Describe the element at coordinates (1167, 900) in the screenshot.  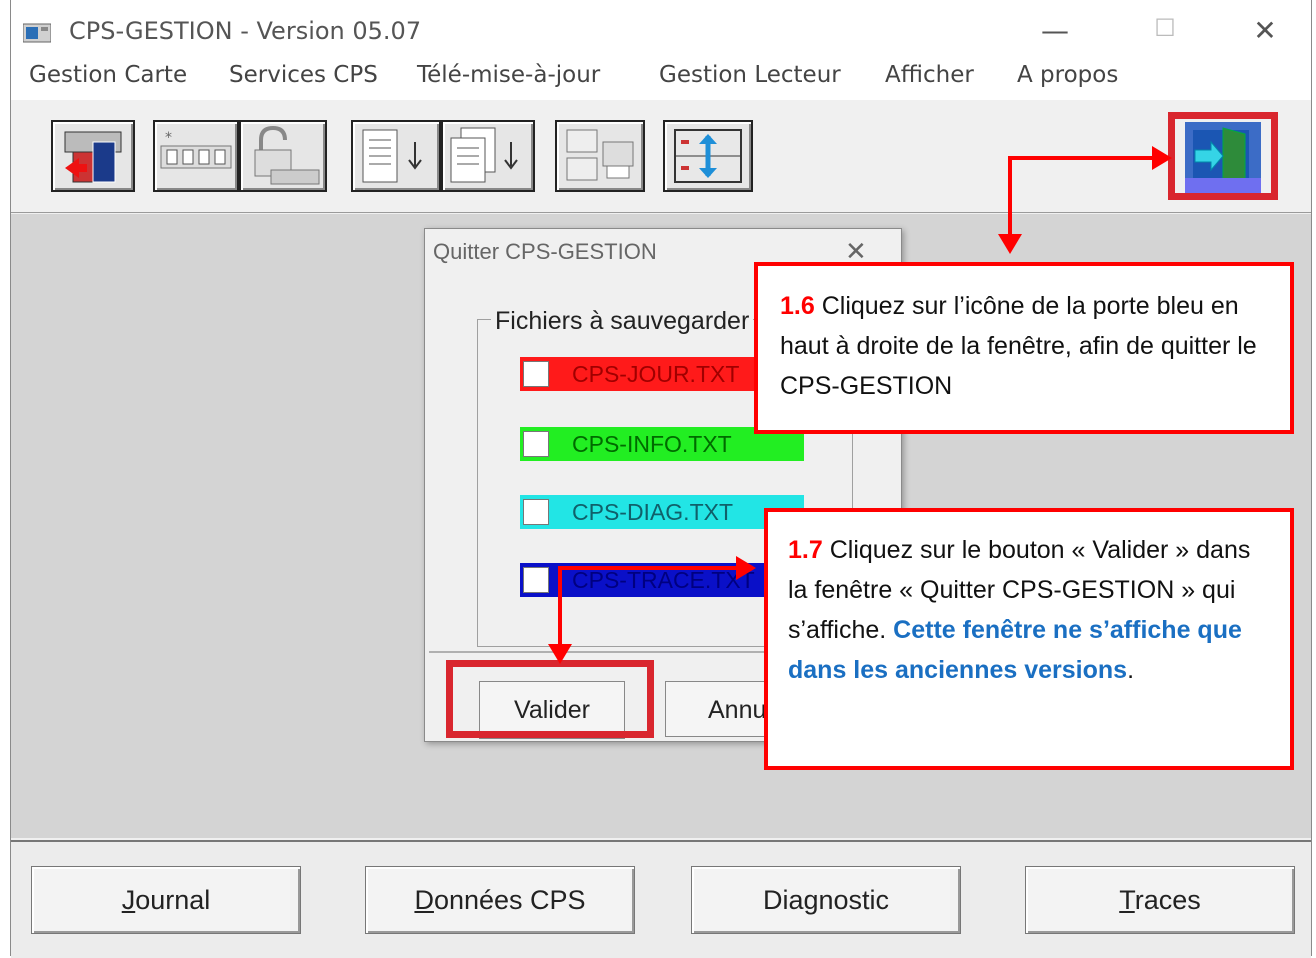
I see `traces-label: races` at that location.